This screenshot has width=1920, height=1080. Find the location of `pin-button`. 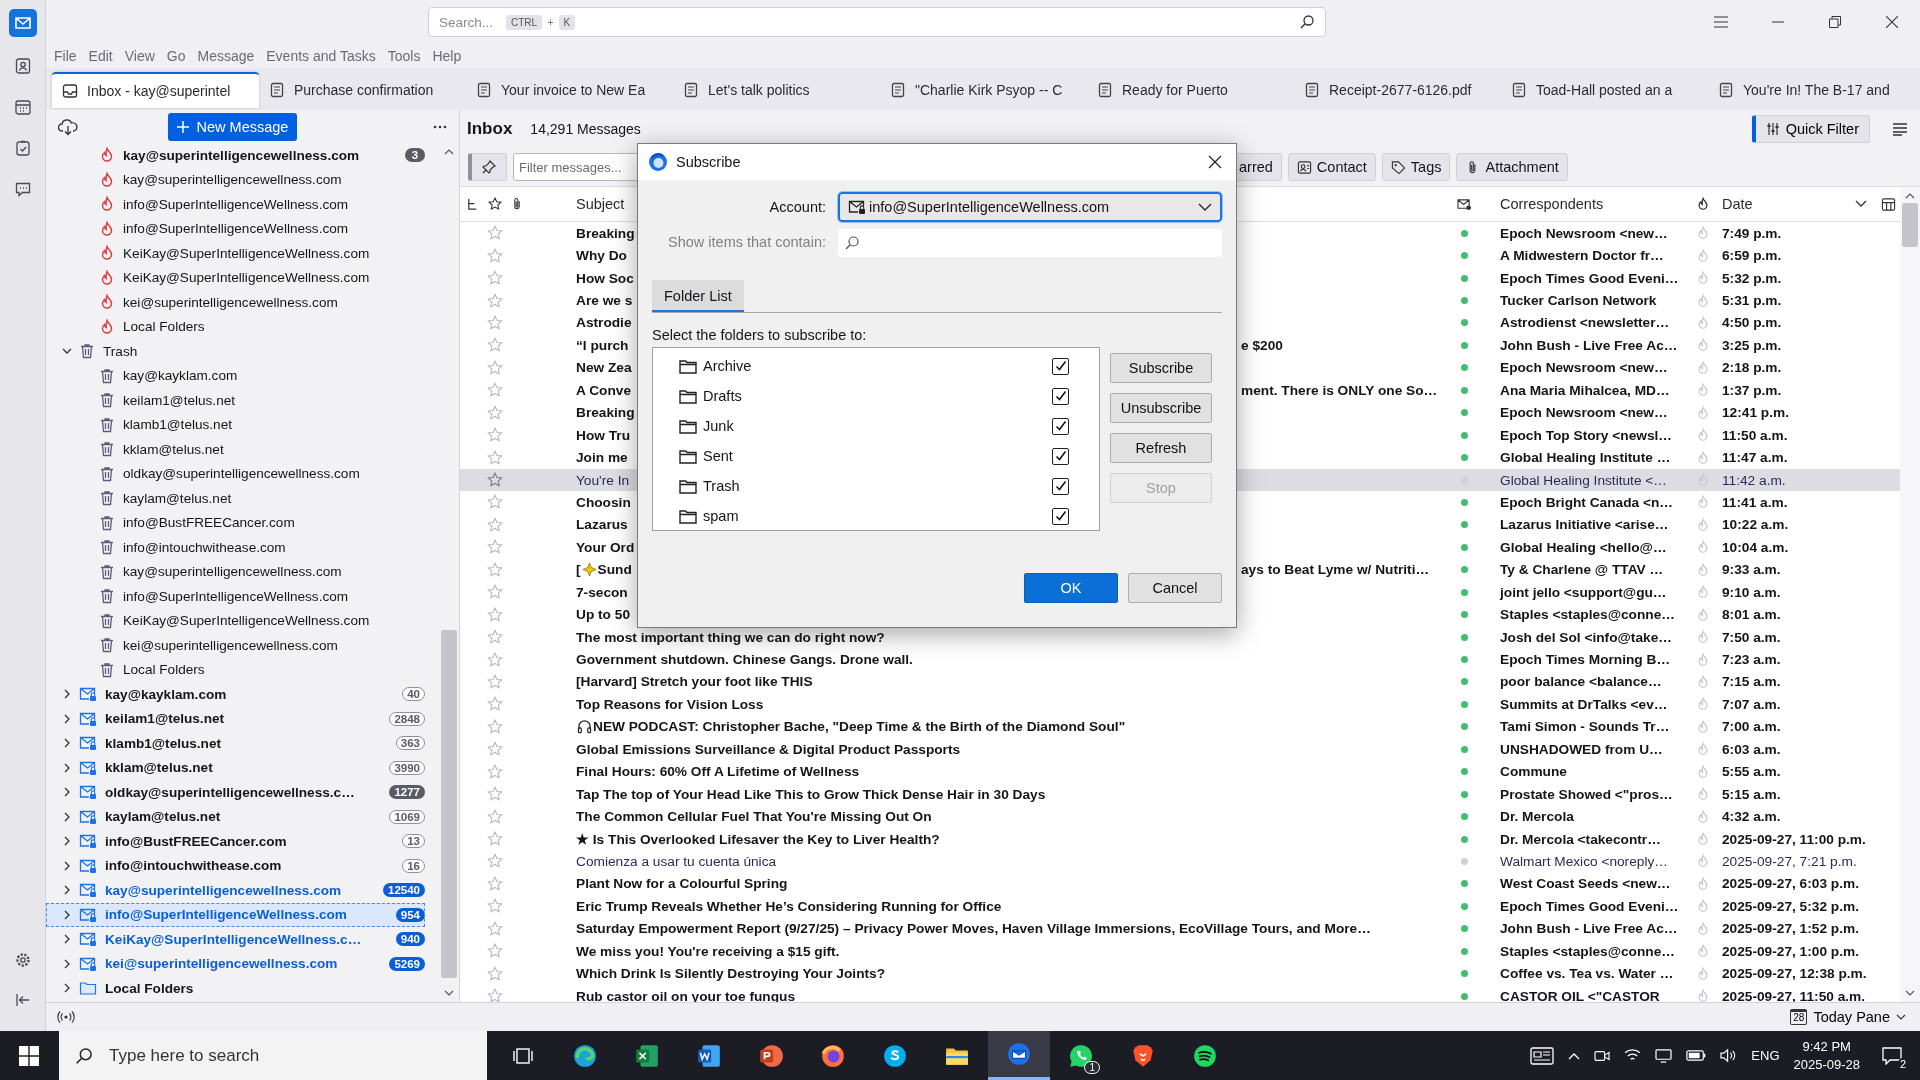

pin-button is located at coordinates (487, 167).